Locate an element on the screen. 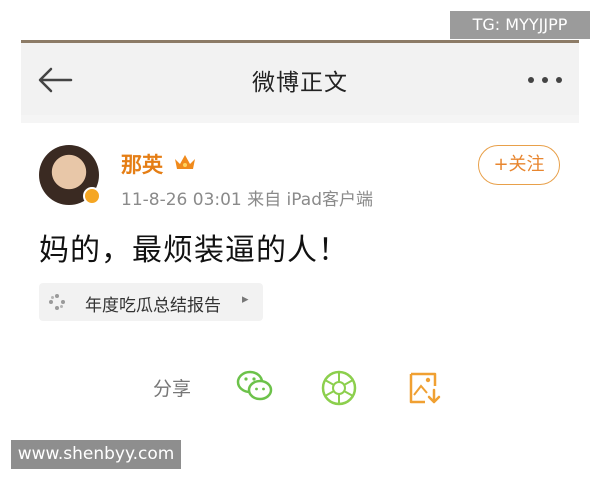 The image size is (600, 480). topic-tag: 年度吃瓜总结报告 ▸ is located at coordinates (151, 302).